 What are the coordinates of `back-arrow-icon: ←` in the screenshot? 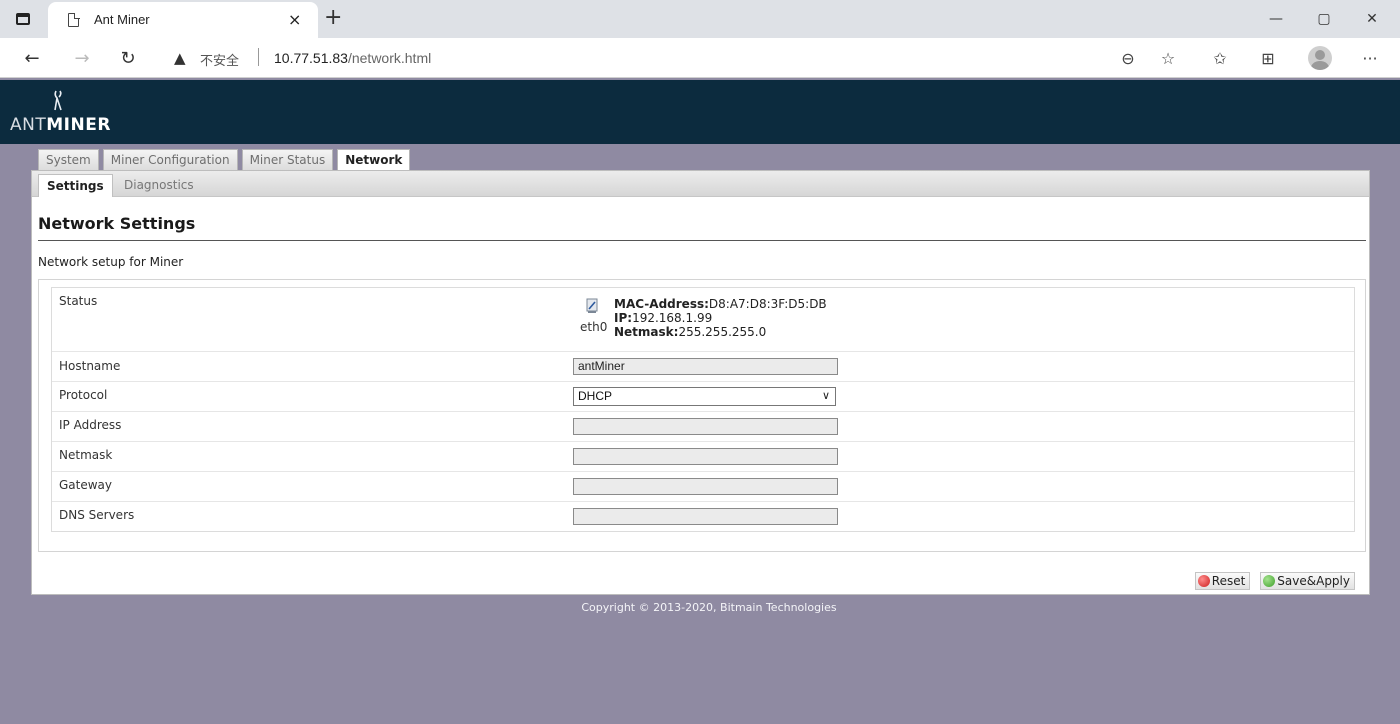 It's located at (32, 58).